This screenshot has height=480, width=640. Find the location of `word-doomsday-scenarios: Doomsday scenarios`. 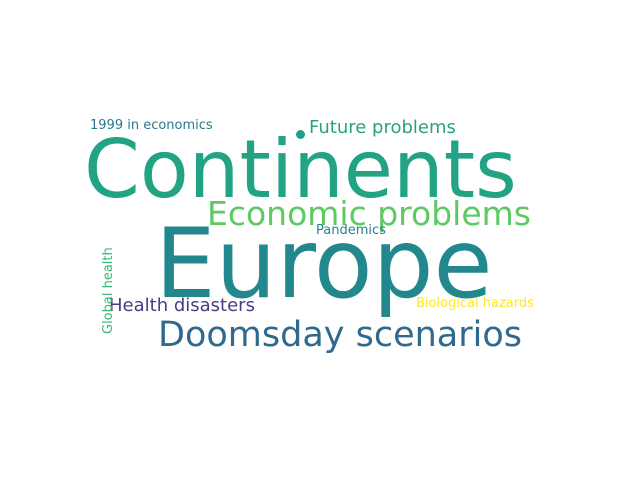

word-doomsday-scenarios: Doomsday scenarios is located at coordinates (340, 335).